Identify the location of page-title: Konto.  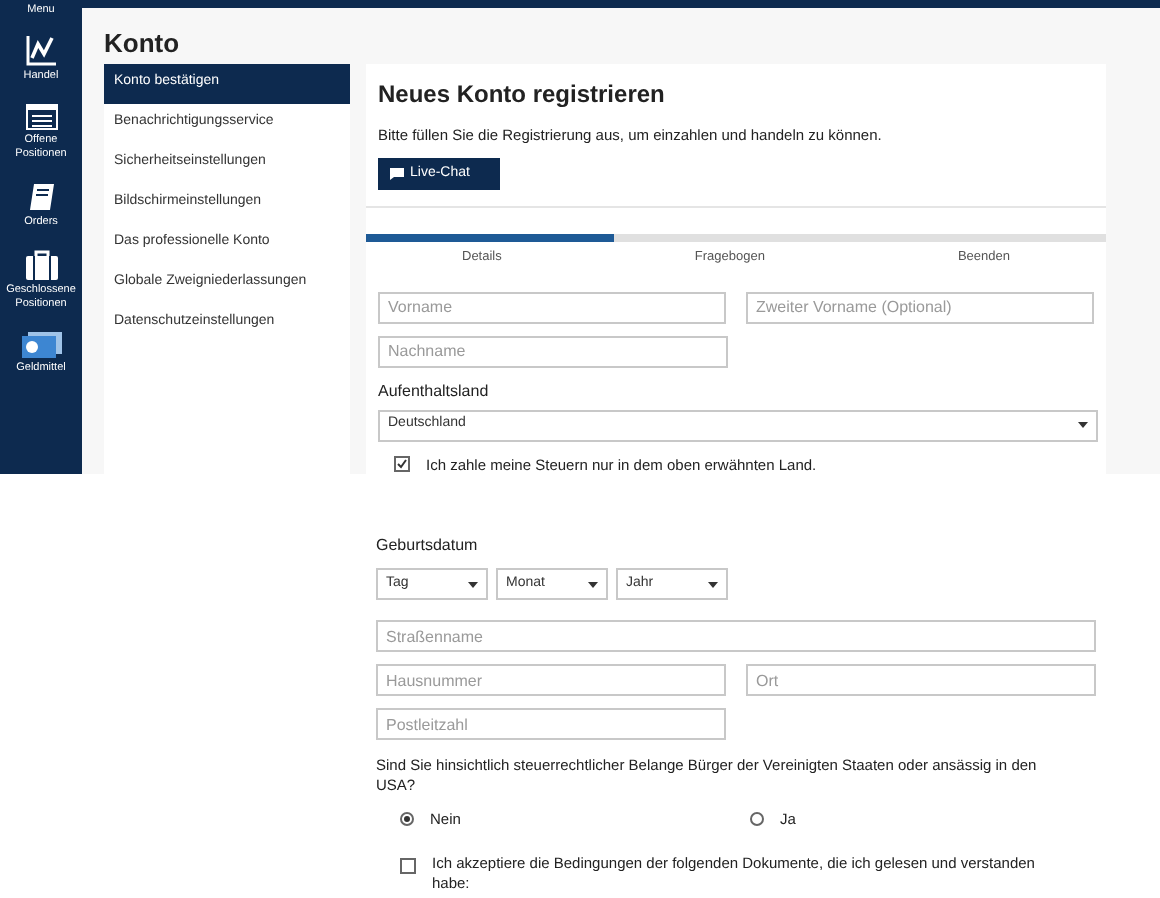
(142, 44).